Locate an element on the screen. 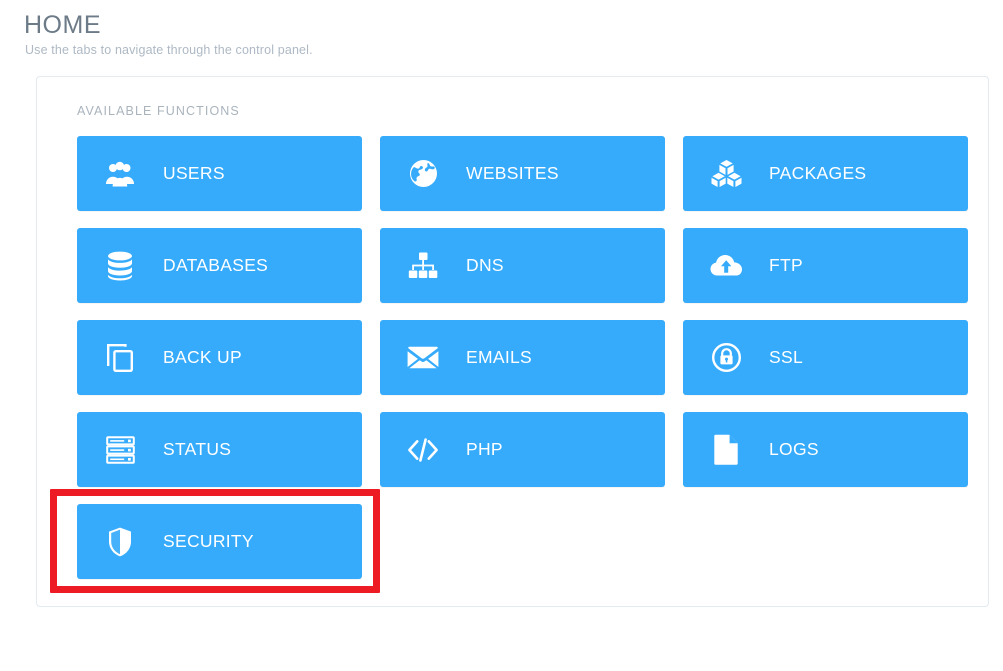 The height and width of the screenshot is (671, 1003). copy-icon is located at coordinates (120, 358).